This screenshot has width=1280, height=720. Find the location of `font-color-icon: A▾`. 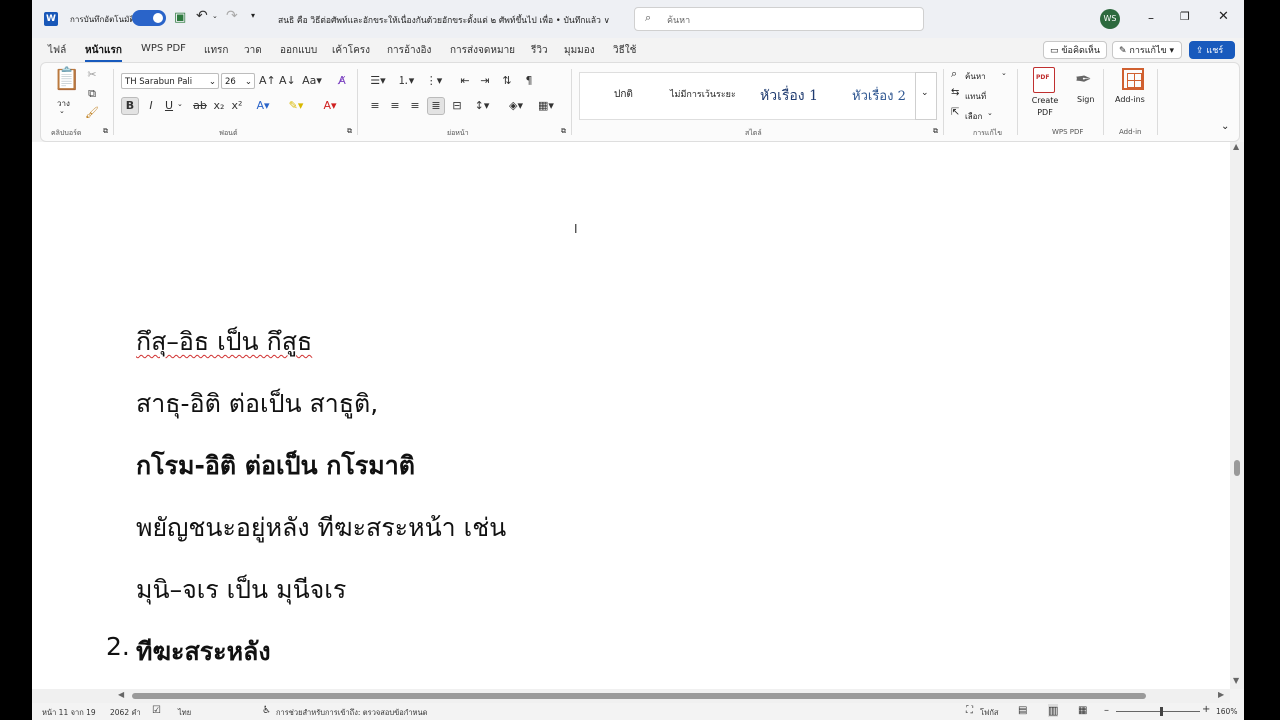

font-color-icon: A▾ is located at coordinates (330, 106).